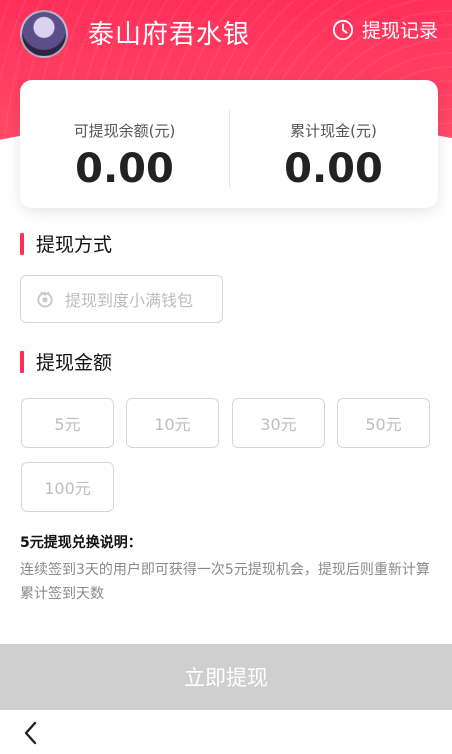 This screenshot has height=754, width=452. I want to click on chevron-left-icon, so click(31, 733).